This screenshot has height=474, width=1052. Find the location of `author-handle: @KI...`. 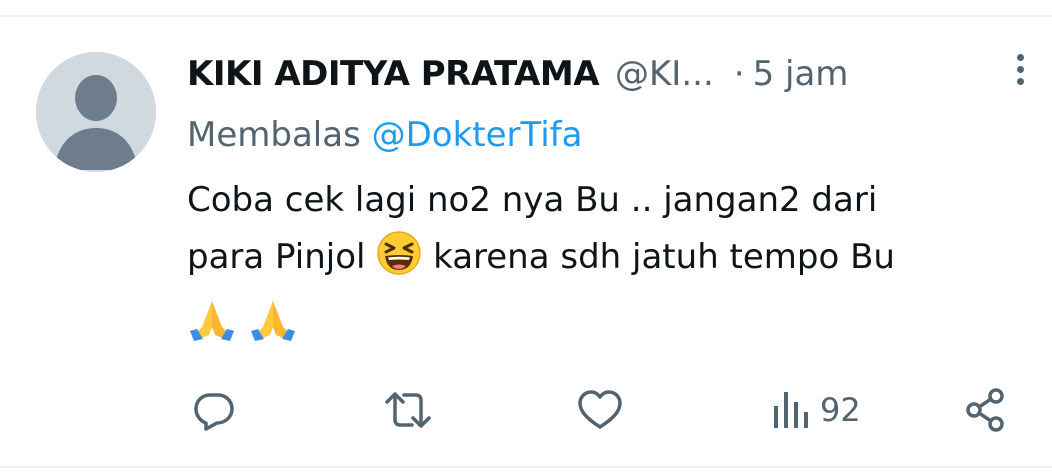

author-handle: @KI... is located at coordinates (664, 74).